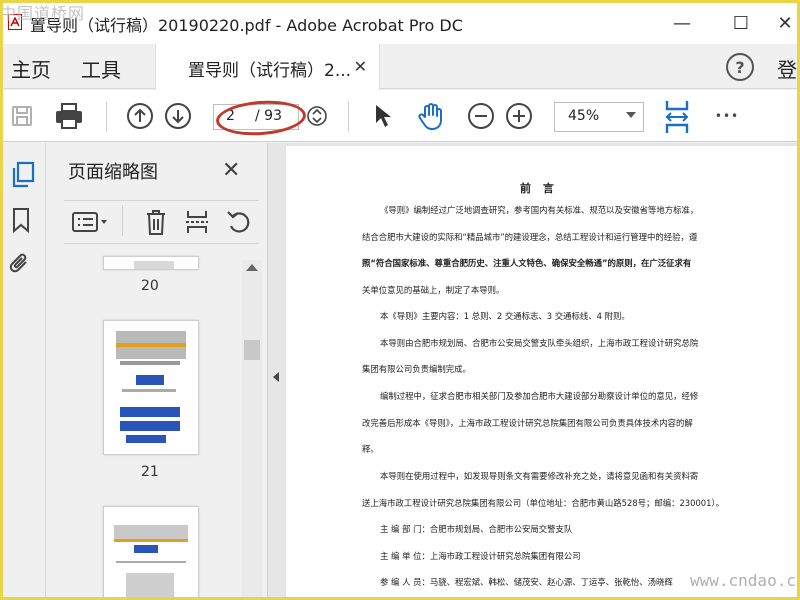 The width and height of the screenshot is (800, 600). Describe the element at coordinates (383, 116) in the screenshot. I see `select-cursor-icon` at that location.